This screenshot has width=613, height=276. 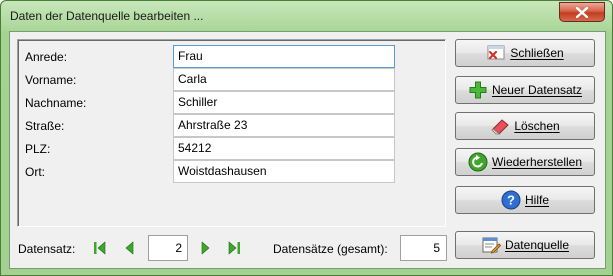 I want to click on close-document-icon, so click(x=496, y=53).